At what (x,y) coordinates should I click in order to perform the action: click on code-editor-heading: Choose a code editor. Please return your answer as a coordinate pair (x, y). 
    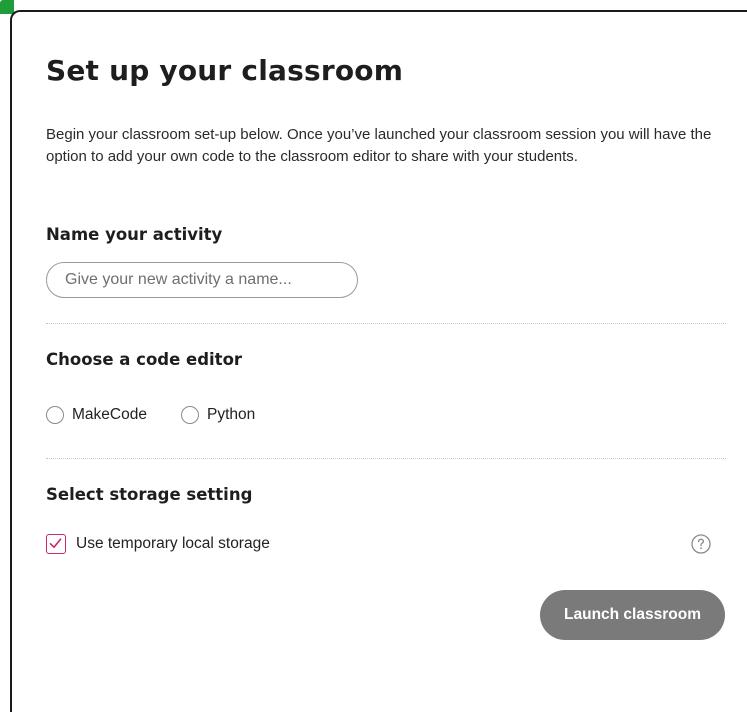
    Looking at the image, I should click on (144, 359).